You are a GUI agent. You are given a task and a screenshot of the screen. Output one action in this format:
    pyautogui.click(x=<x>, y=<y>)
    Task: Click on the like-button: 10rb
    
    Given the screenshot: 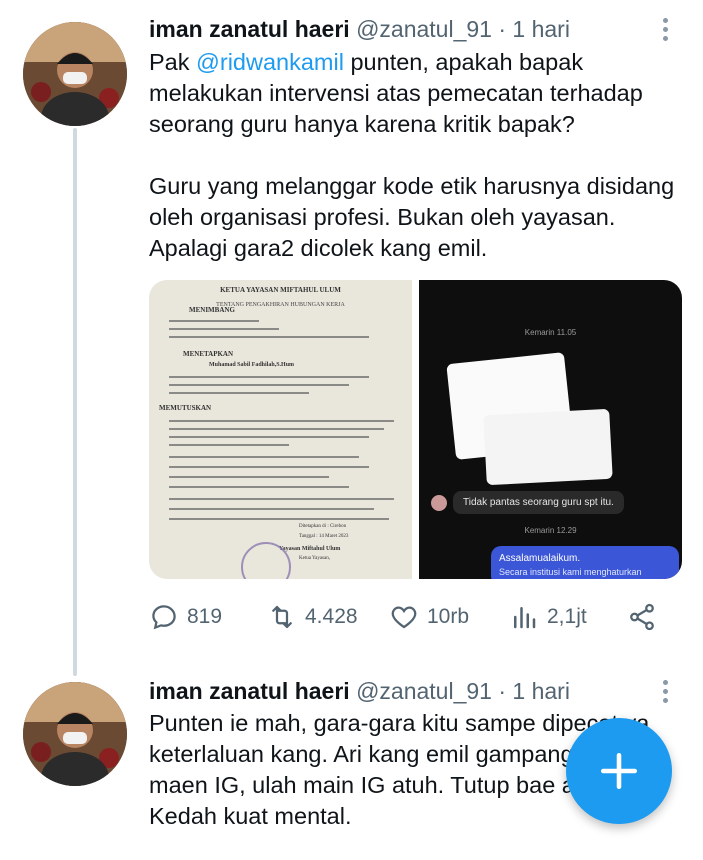 What is the action you would take?
    pyautogui.click(x=429, y=617)
    